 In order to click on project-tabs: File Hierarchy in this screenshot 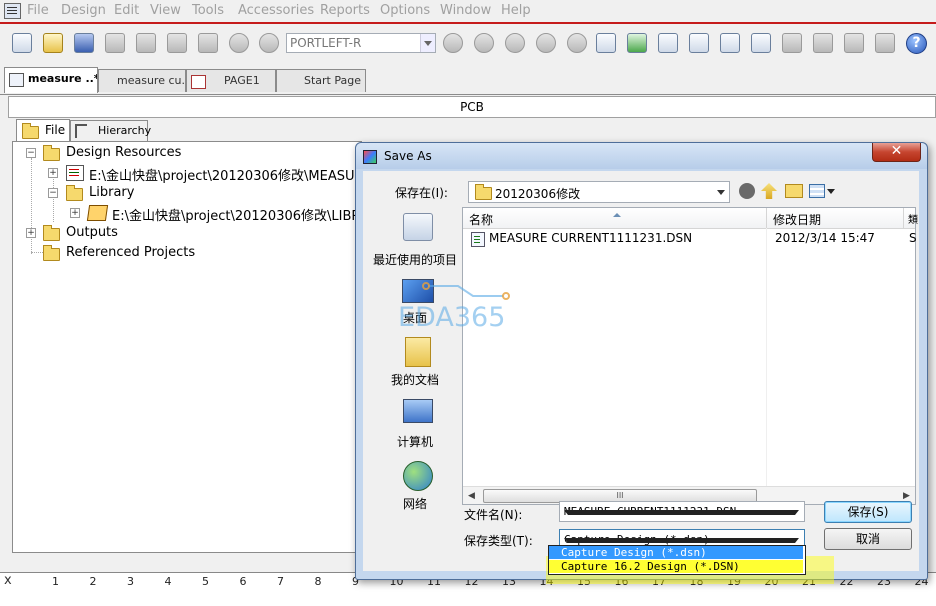, I will do `click(182, 130)`.